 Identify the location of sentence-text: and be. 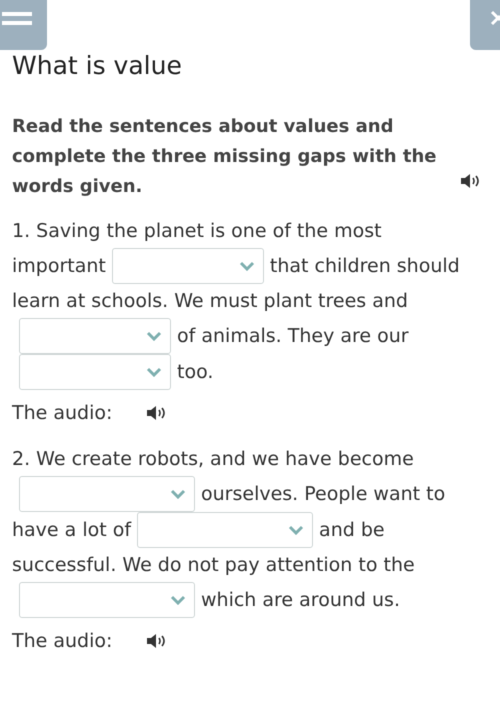
(352, 530).